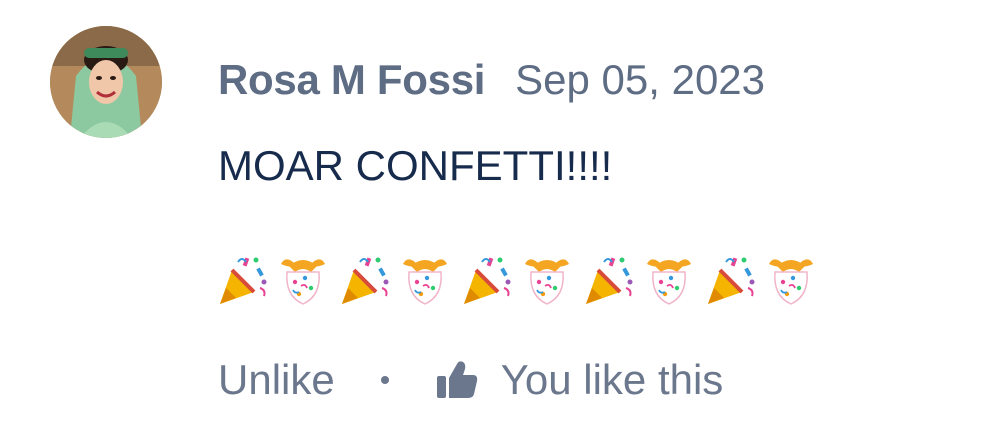 The image size is (999, 434). Describe the element at coordinates (519, 280) in the screenshot. I see `emoji-row` at that location.